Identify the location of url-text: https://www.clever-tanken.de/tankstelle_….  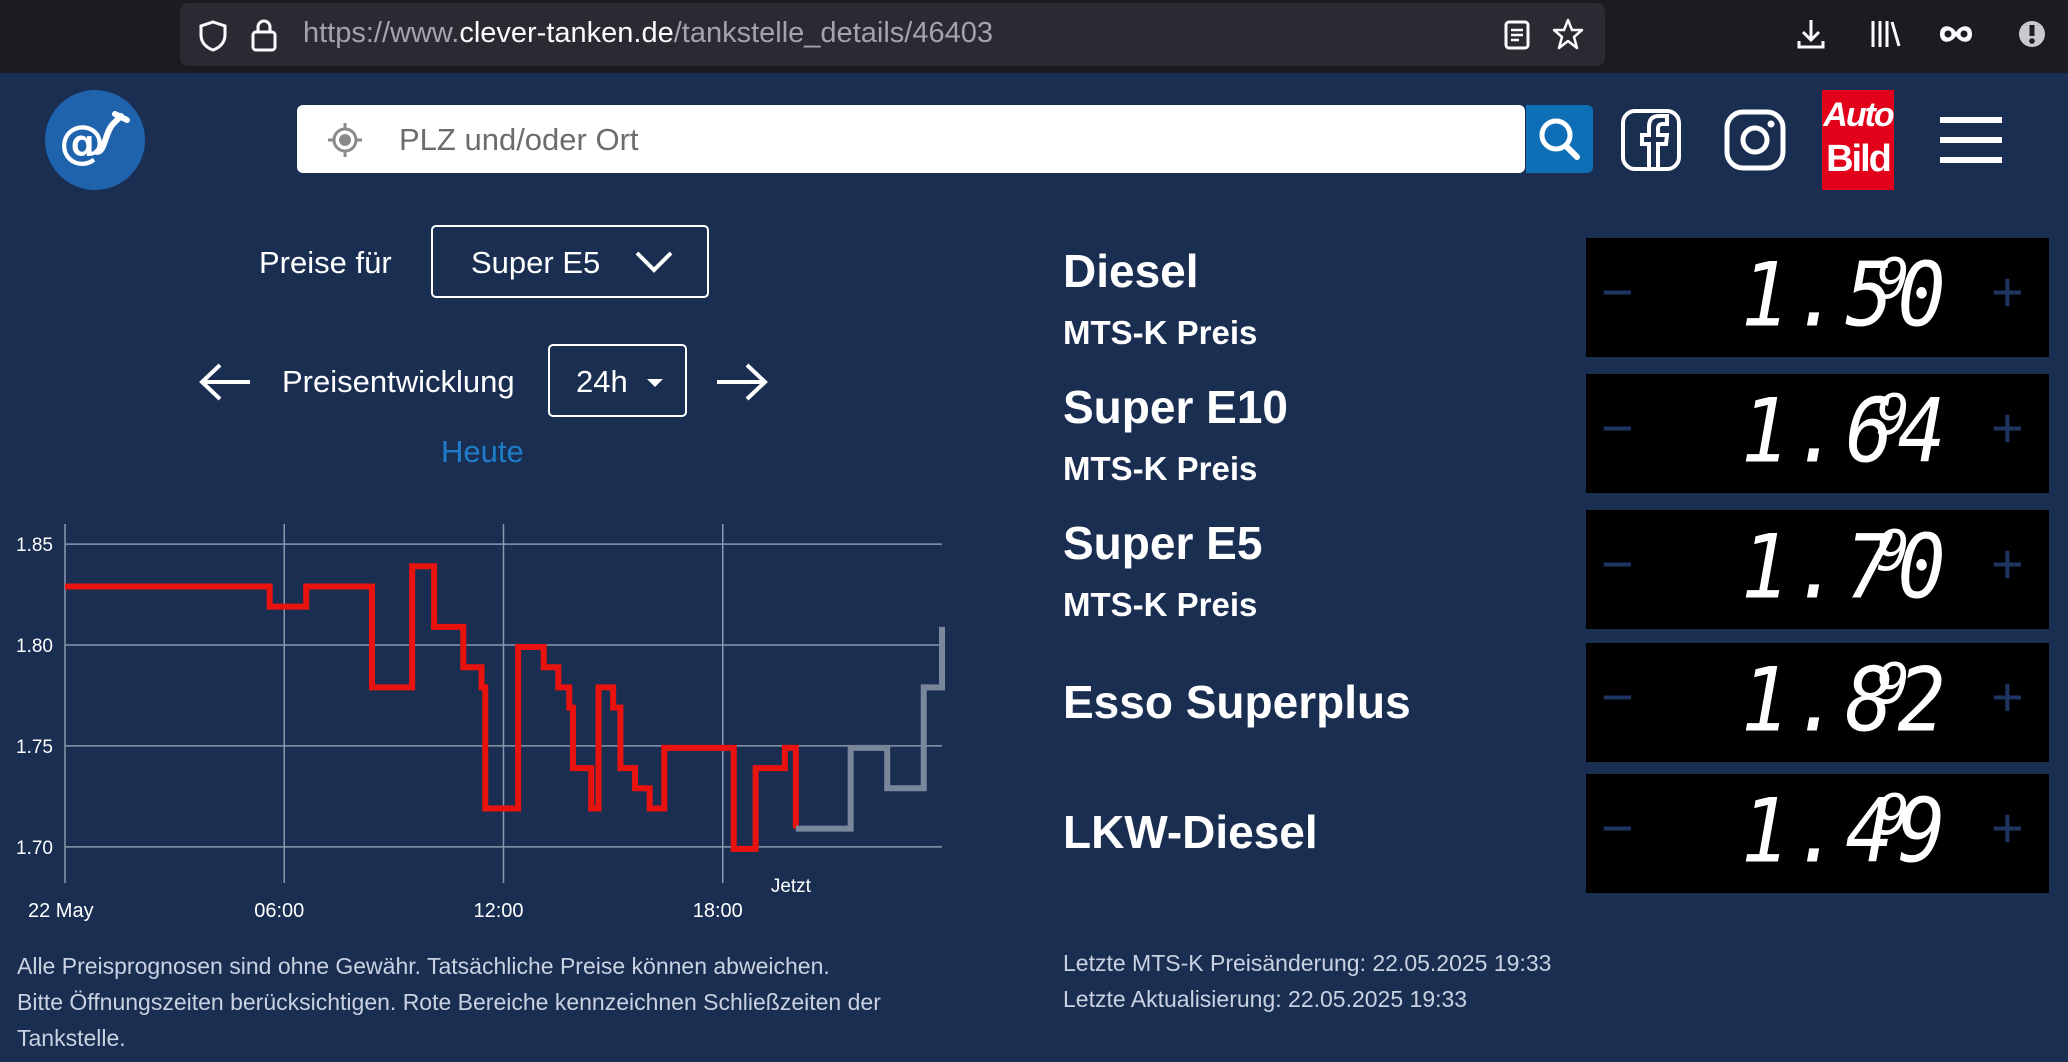
(648, 33).